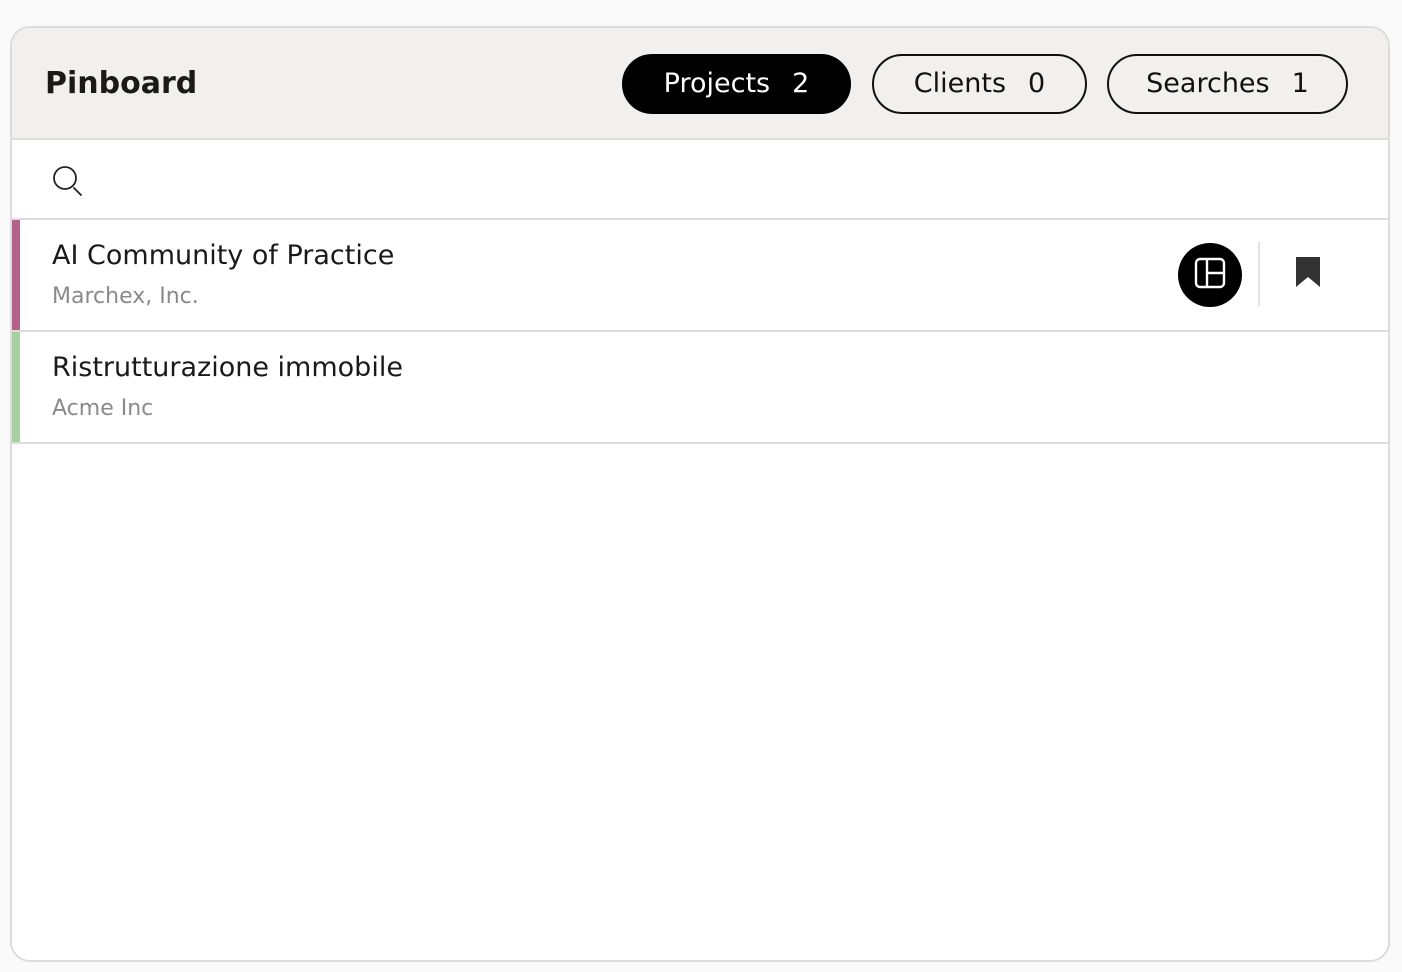 Image resolution: width=1402 pixels, height=972 pixels. What do you see at coordinates (227, 367) in the screenshot?
I see `project-name: Ristrutturazione immobile` at bounding box center [227, 367].